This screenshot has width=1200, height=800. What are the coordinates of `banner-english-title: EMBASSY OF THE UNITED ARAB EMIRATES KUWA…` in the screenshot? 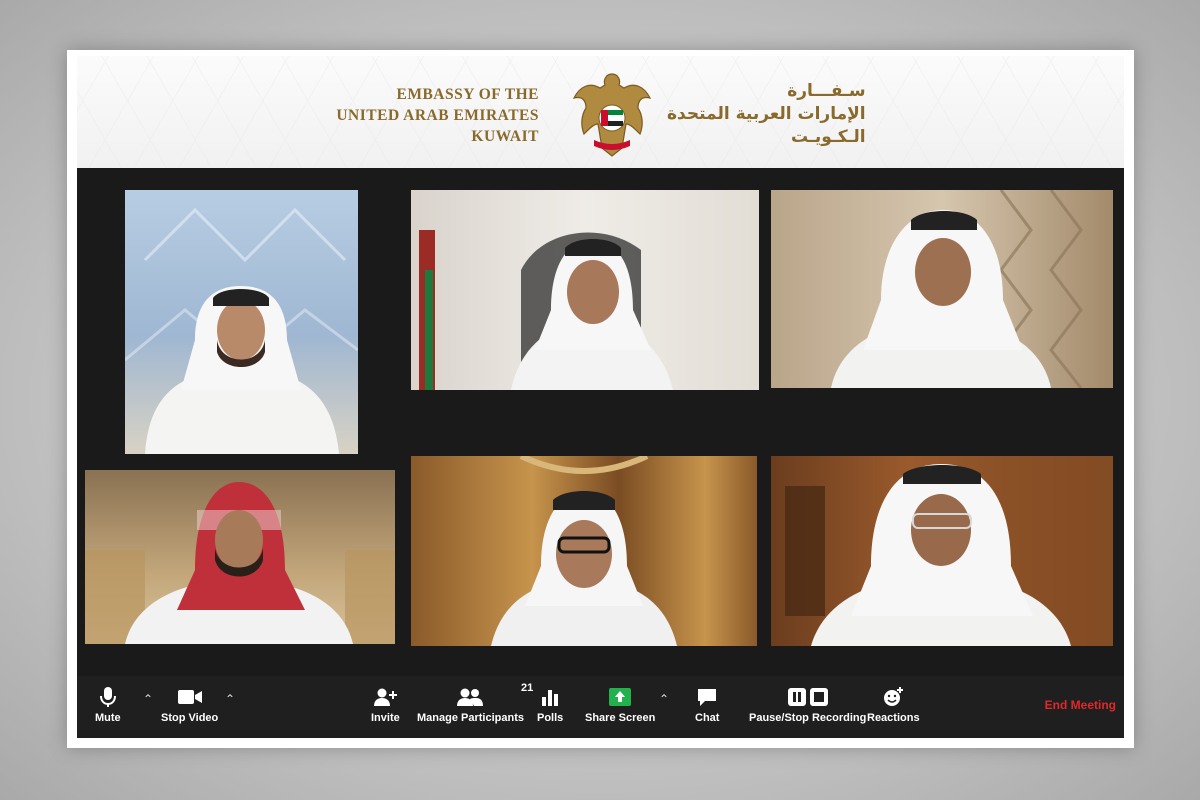 It's located at (437, 115).